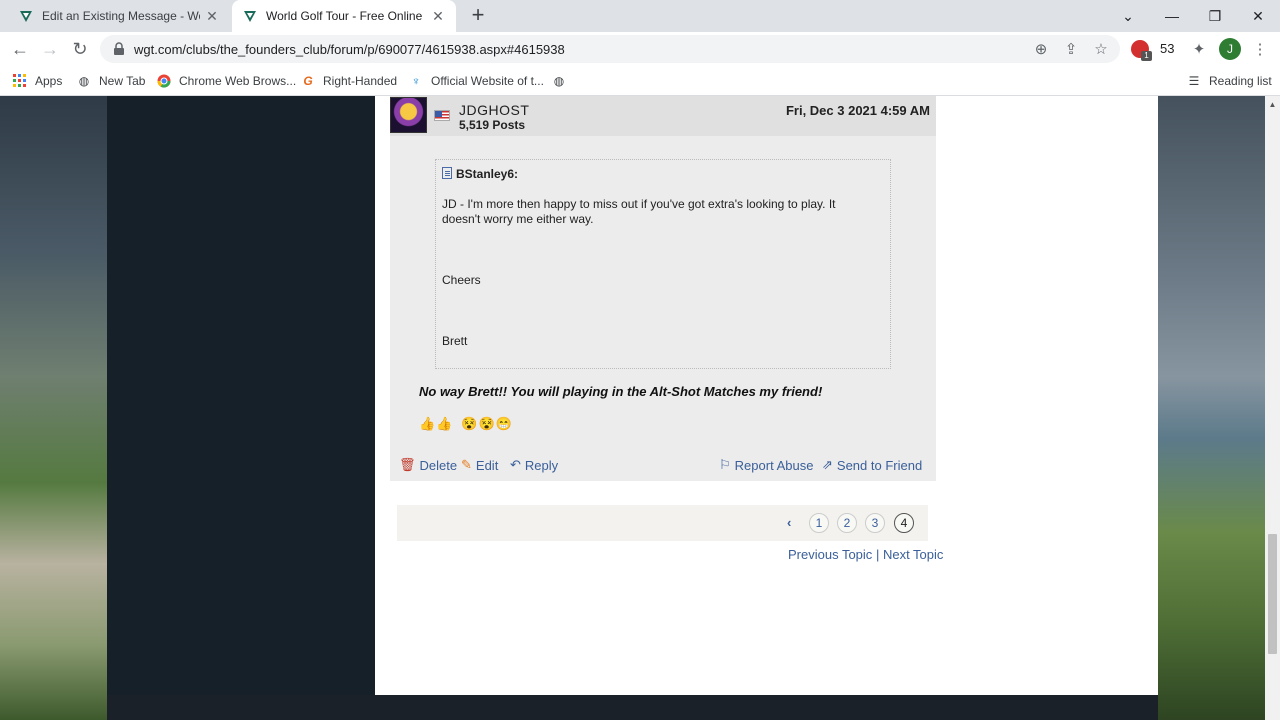 Image resolution: width=1280 pixels, height=720 pixels. Describe the element at coordinates (164, 81) in the screenshot. I see `chrome-icon` at that location.